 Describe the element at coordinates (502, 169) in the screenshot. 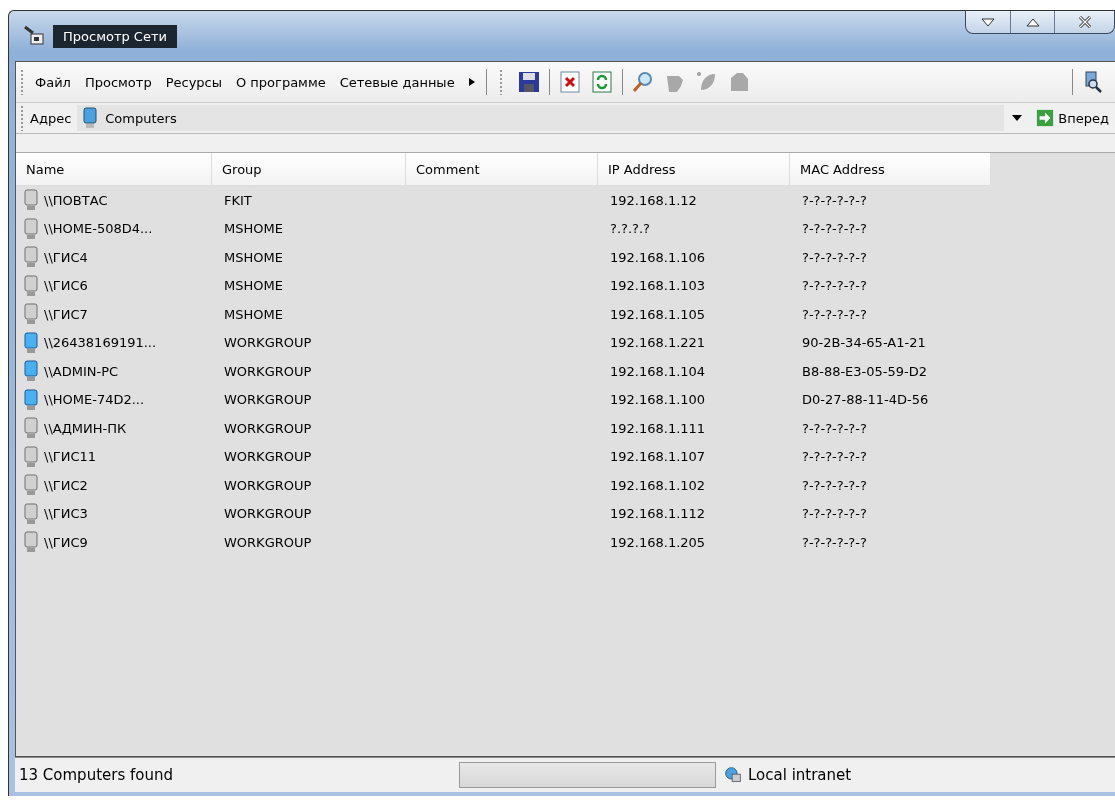

I see `column-header: Comment` at that location.